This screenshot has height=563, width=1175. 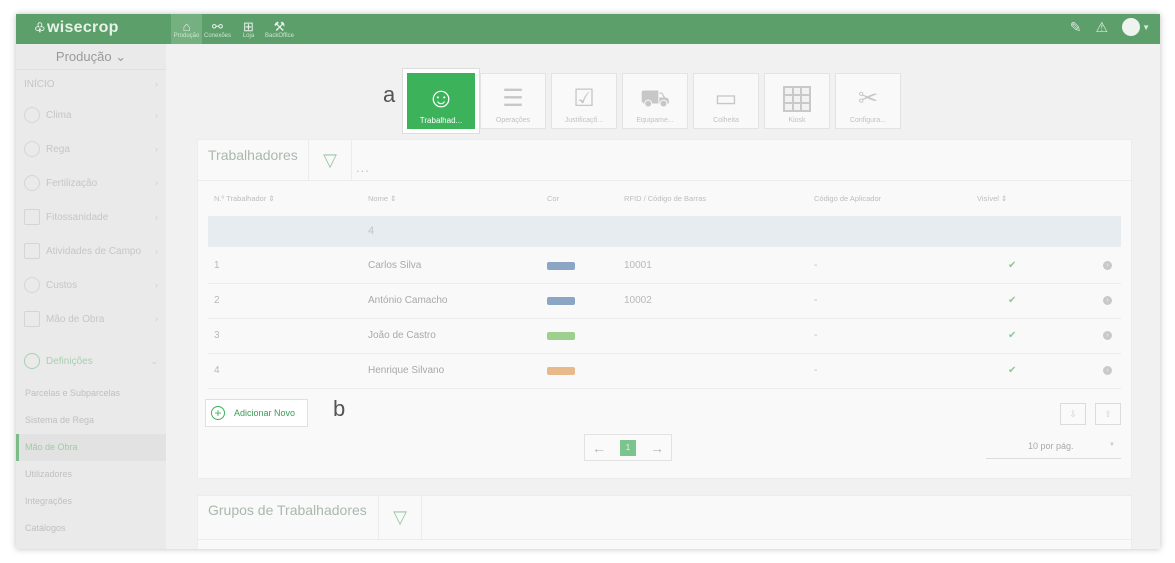 I want to click on sidebar-item-label: Custos, so click(x=62, y=285).